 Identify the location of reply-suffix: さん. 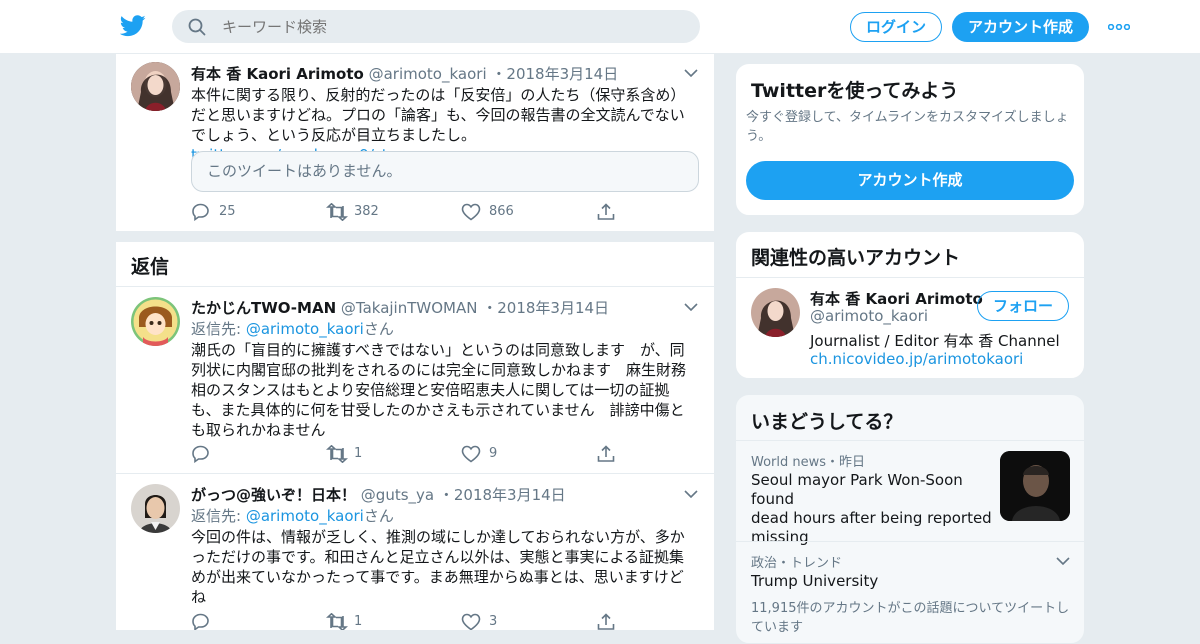
(378, 516).